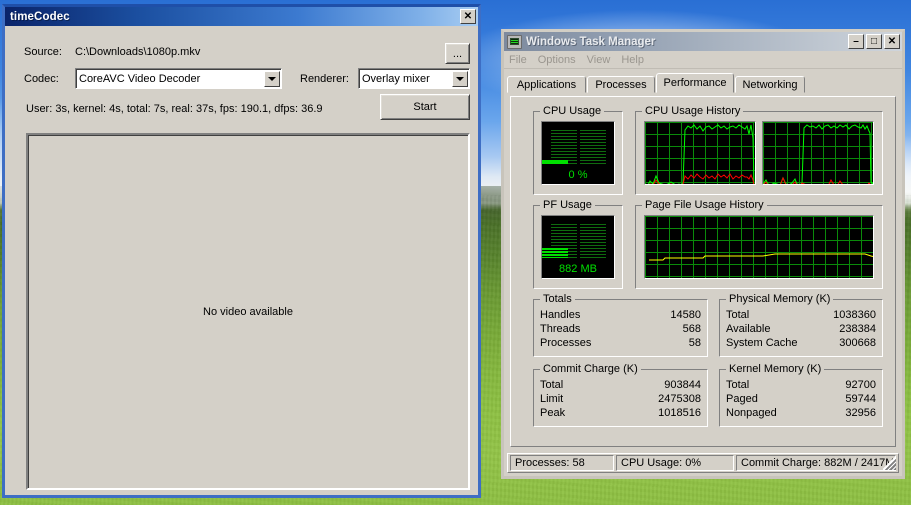 This screenshot has height=505, width=911. I want to click on row-value: 59744, so click(860, 399).